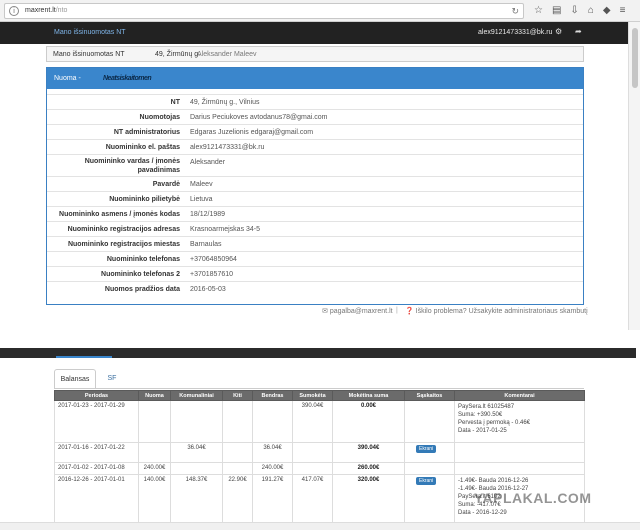  Describe the element at coordinates (208, 162) in the screenshot. I see `detail-value: Aleksander` at that location.